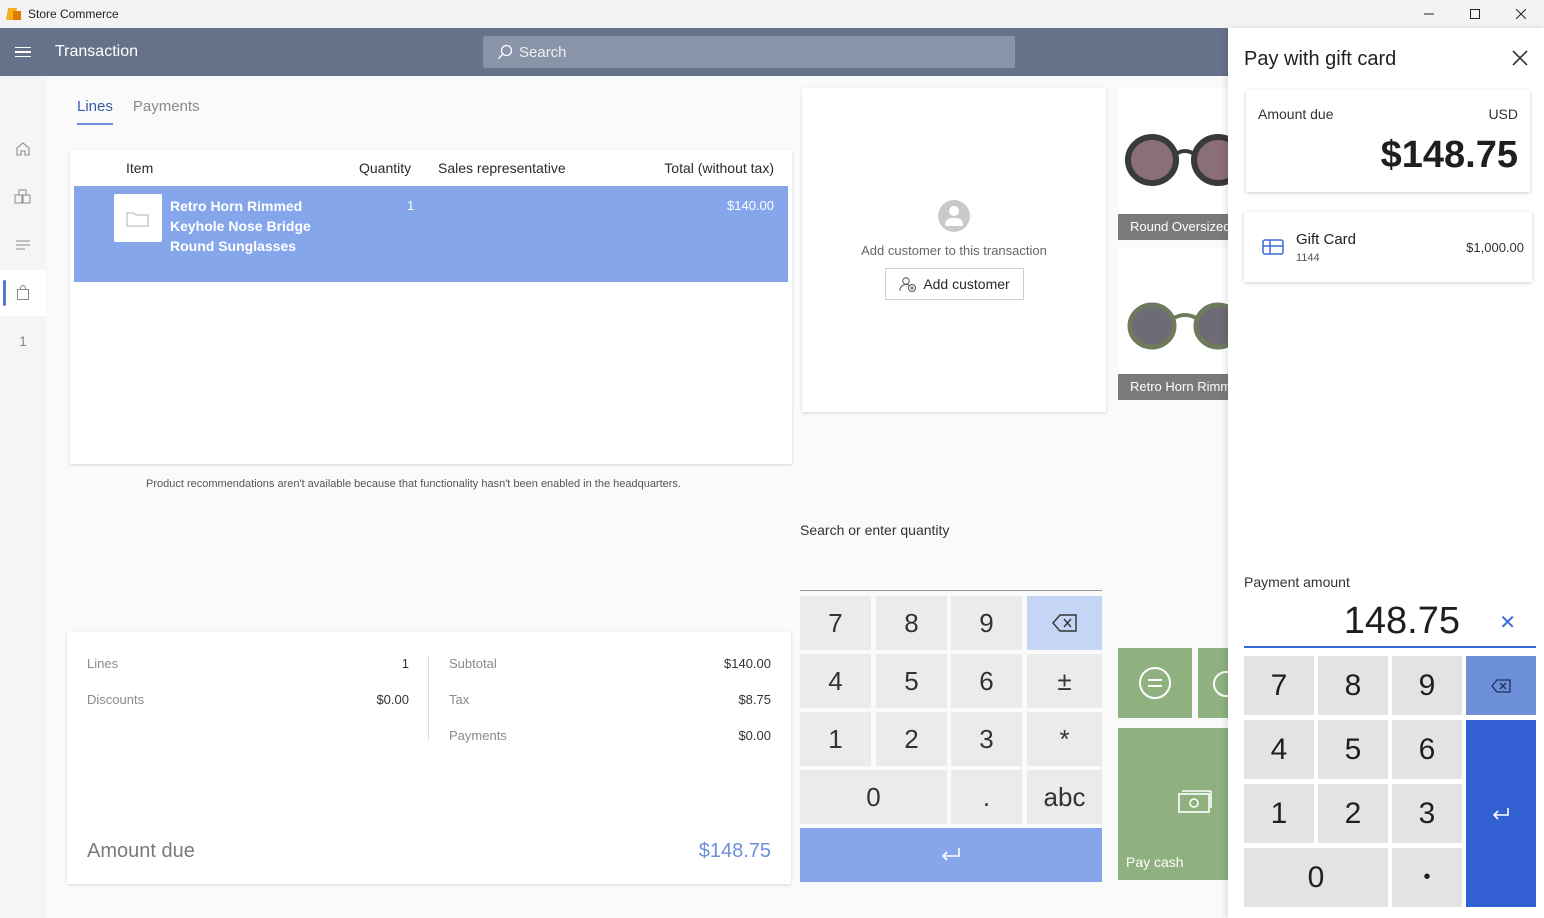 The height and width of the screenshot is (918, 1544). I want to click on minimize-icon, so click(1429, 14).